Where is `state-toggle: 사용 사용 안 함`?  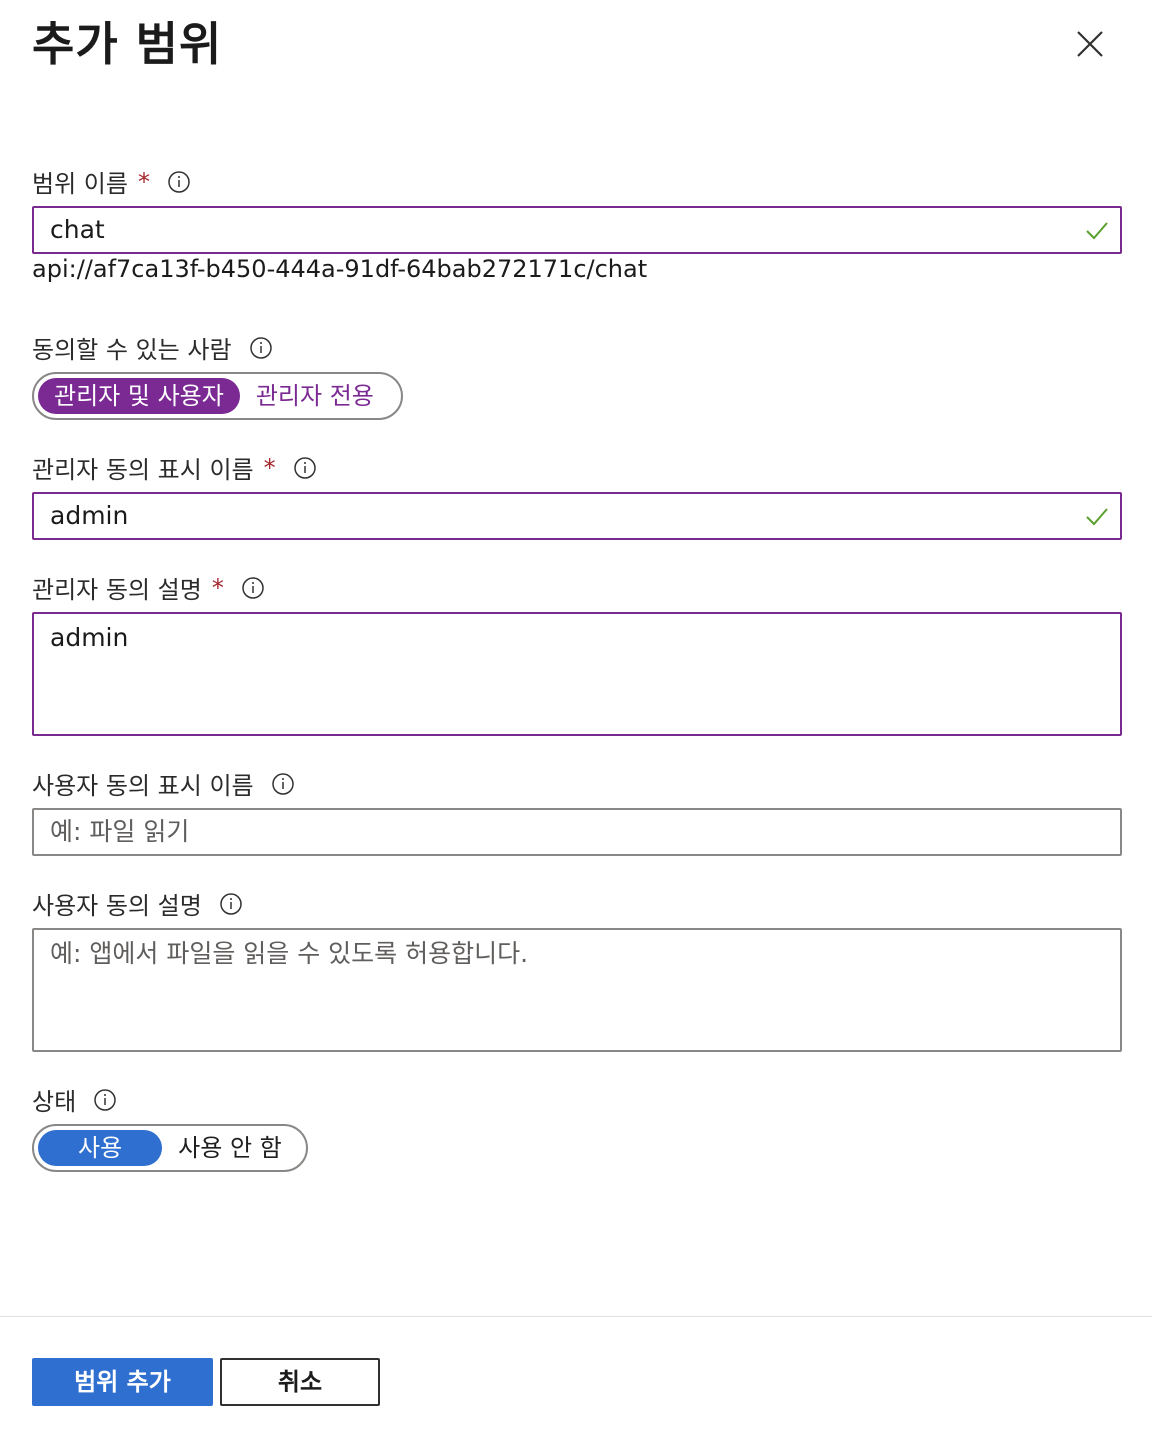 state-toggle: 사용 사용 안 함 is located at coordinates (170, 1148).